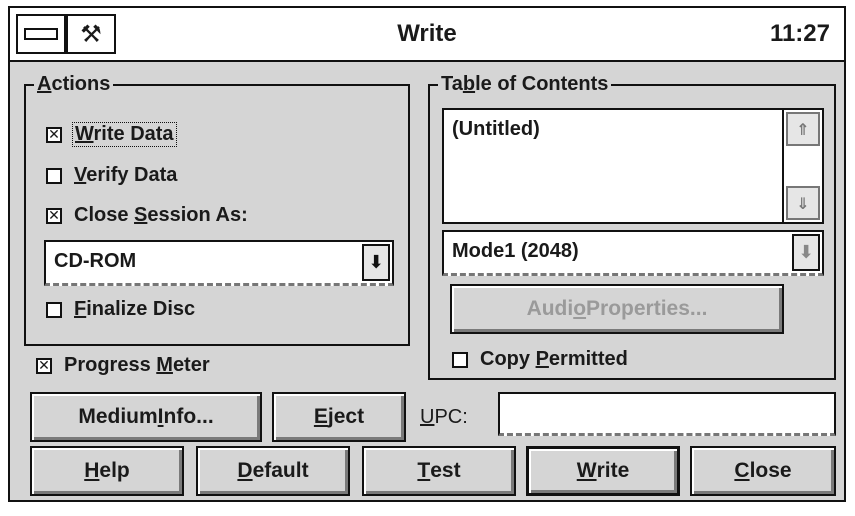 This screenshot has height=516, width=855. Describe the element at coordinates (667, 414) in the screenshot. I see `upc-input` at that location.